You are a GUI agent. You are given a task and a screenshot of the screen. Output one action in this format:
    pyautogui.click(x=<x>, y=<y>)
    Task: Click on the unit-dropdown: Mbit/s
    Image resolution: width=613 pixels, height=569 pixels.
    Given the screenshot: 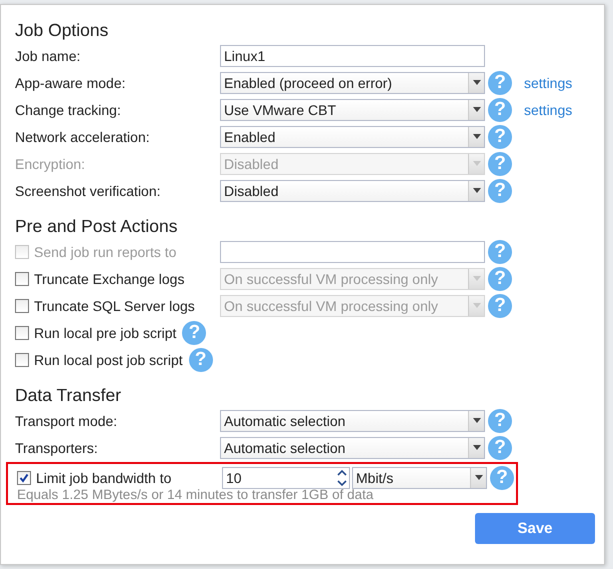 What is the action you would take?
    pyautogui.click(x=419, y=477)
    